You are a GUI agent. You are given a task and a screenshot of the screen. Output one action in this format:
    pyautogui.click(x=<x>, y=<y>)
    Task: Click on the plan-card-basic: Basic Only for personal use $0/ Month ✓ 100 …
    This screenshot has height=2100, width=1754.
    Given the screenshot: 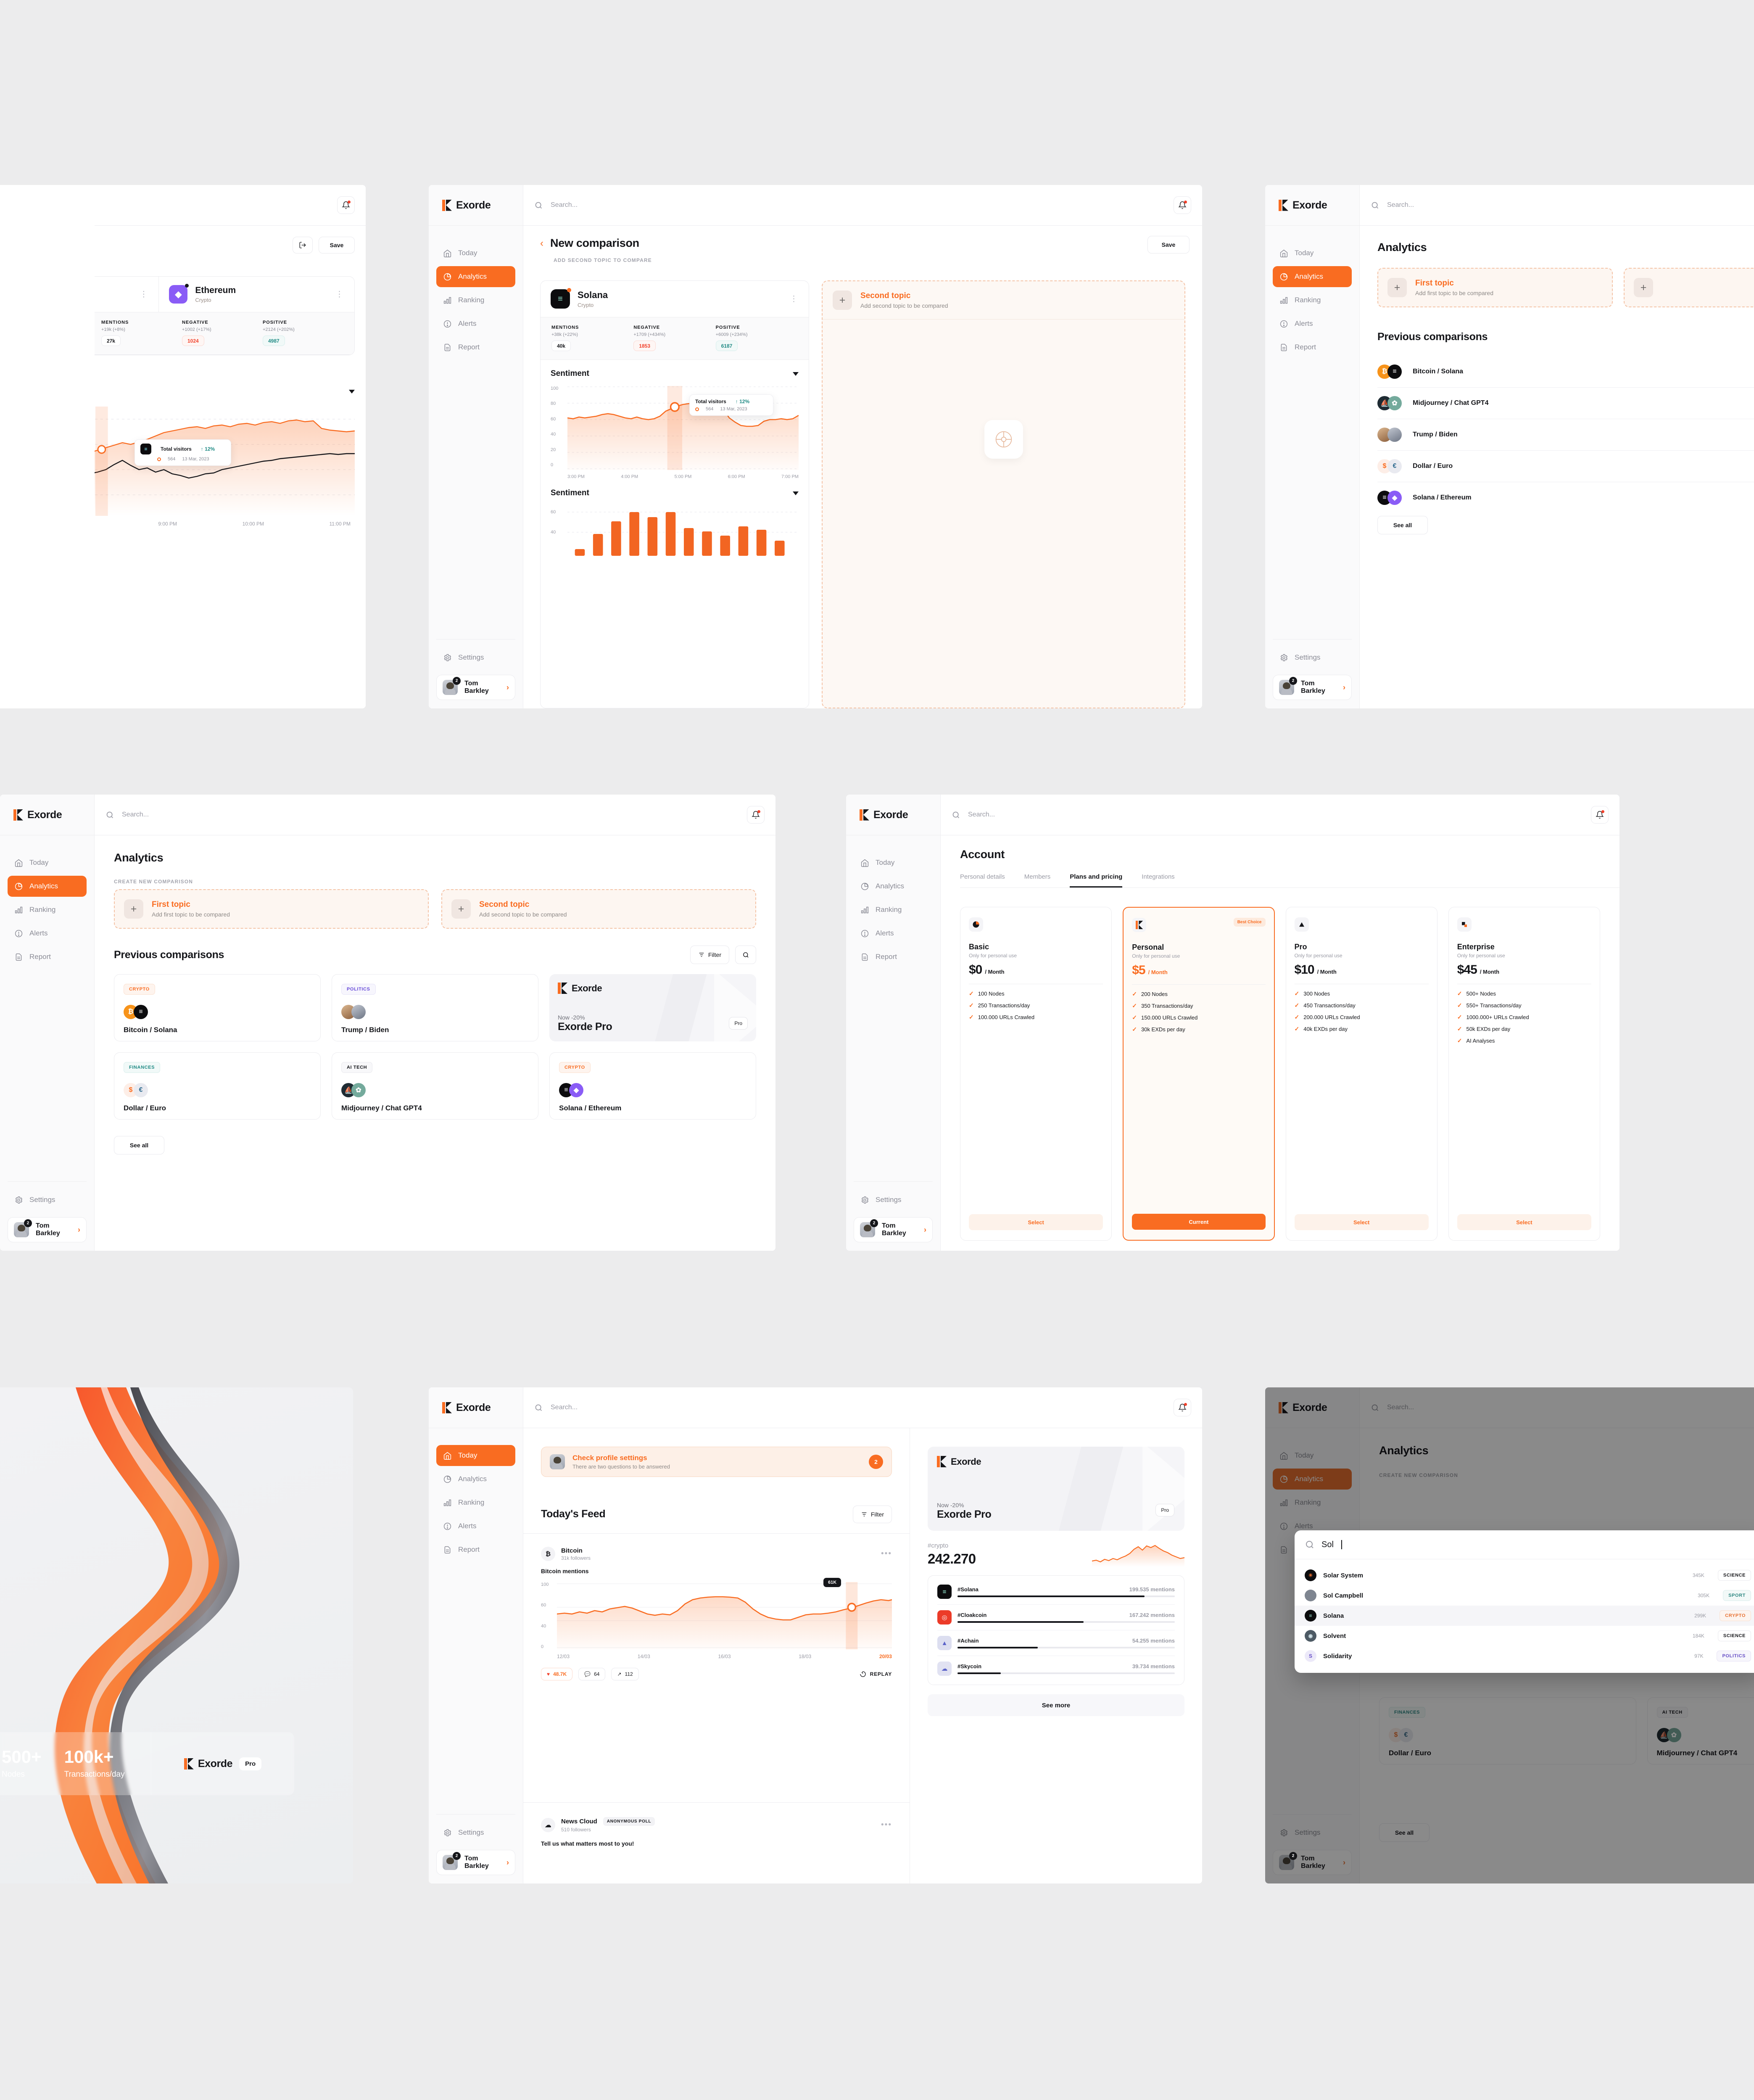 What is the action you would take?
    pyautogui.click(x=1036, y=1074)
    